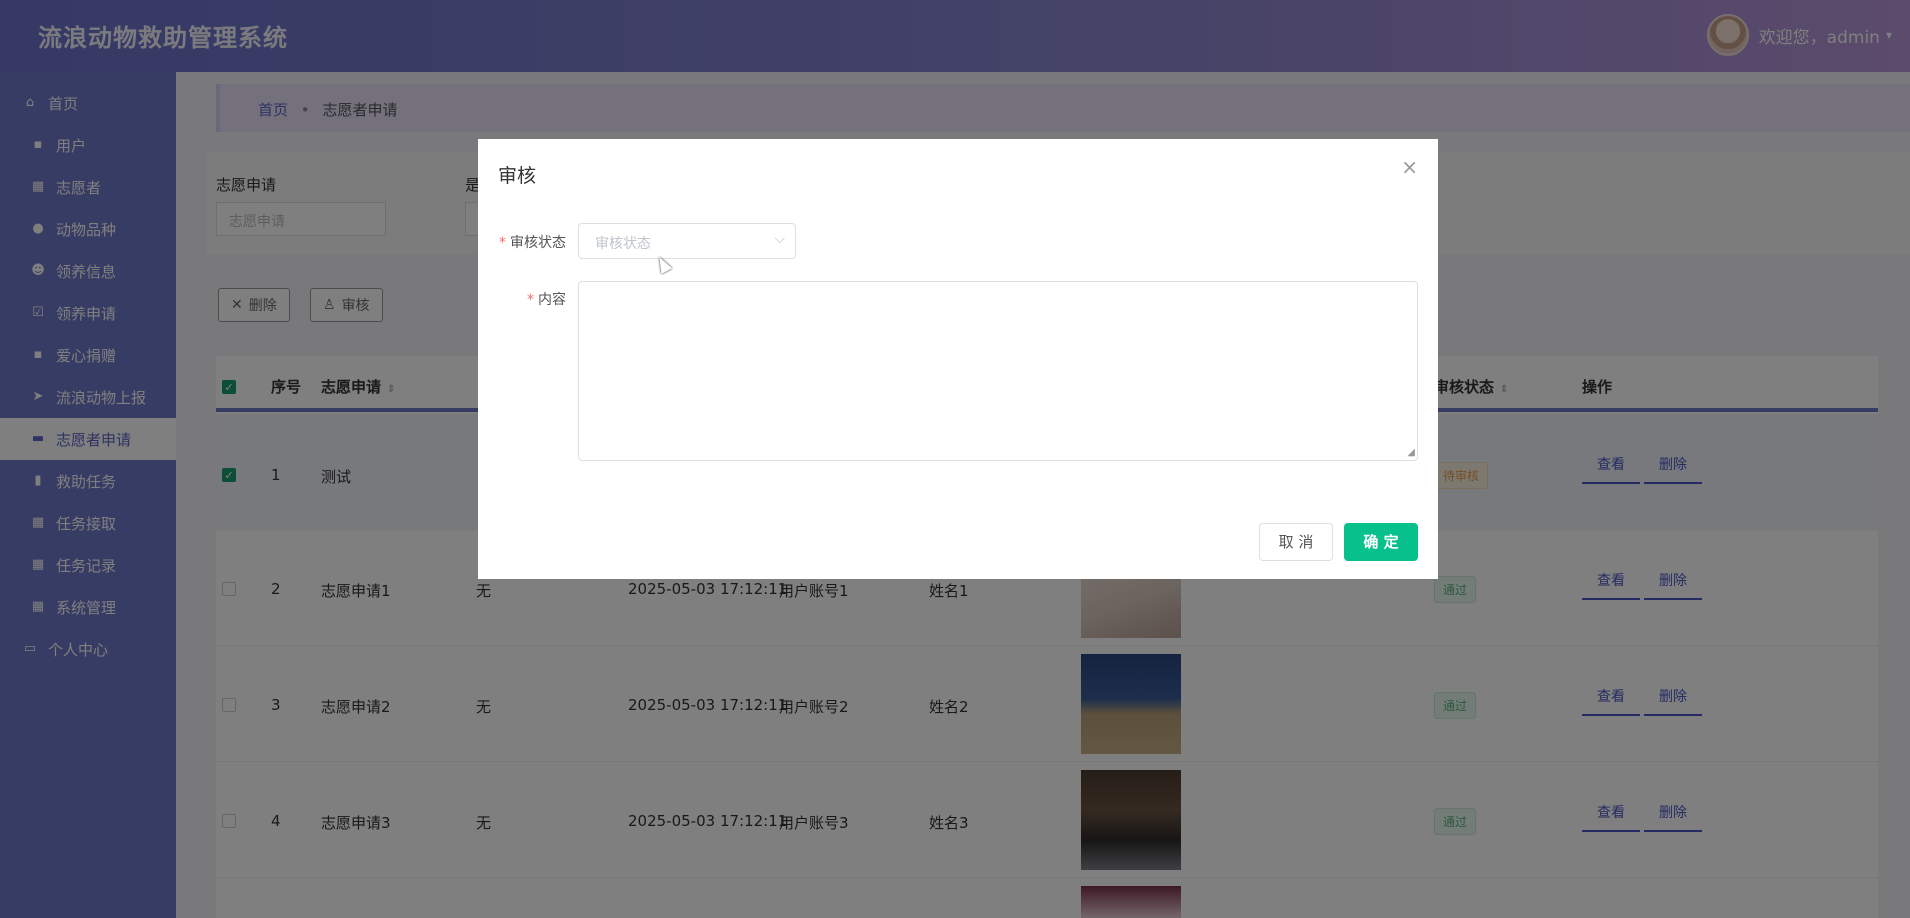 The width and height of the screenshot is (1910, 918). Describe the element at coordinates (1411, 452) in the screenshot. I see `resize-handle-icon: ◢` at that location.